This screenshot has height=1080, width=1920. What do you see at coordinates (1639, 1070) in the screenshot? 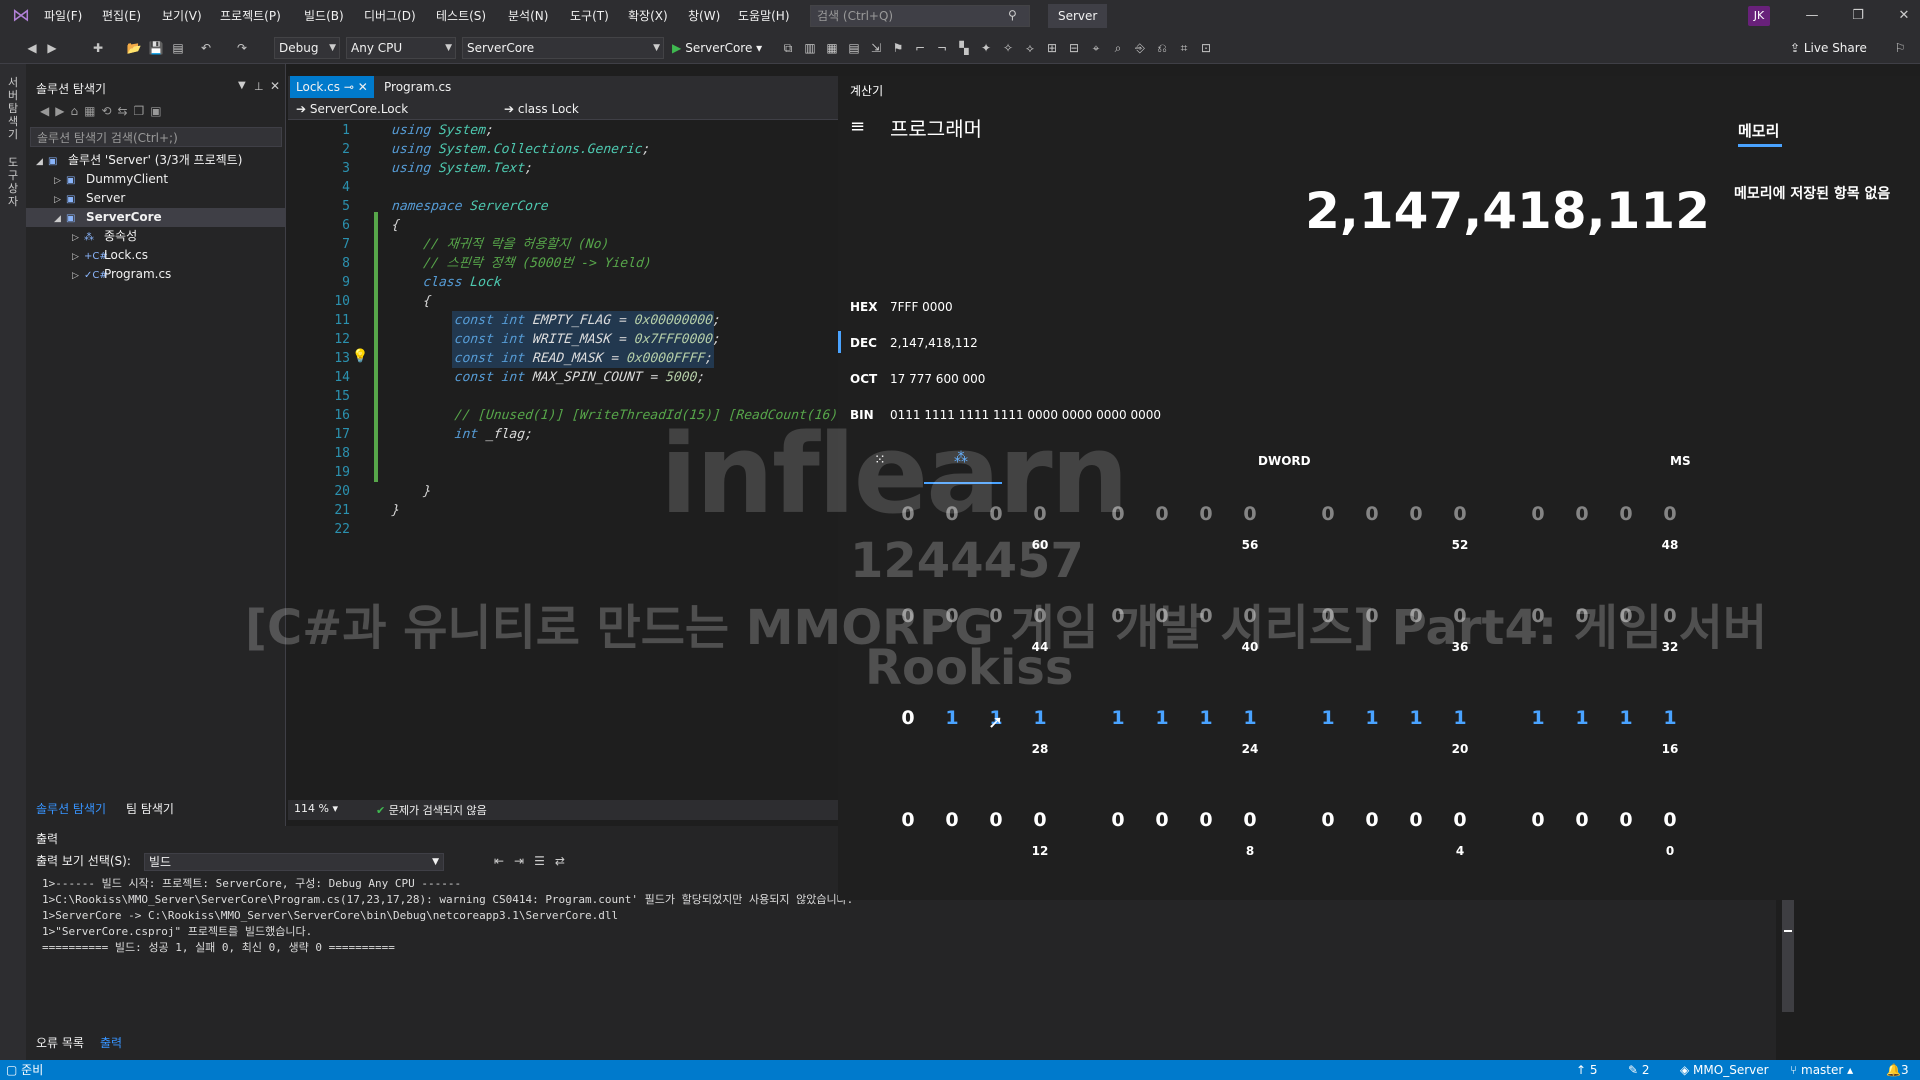
I see `edit-count: ✎ 2` at bounding box center [1639, 1070].